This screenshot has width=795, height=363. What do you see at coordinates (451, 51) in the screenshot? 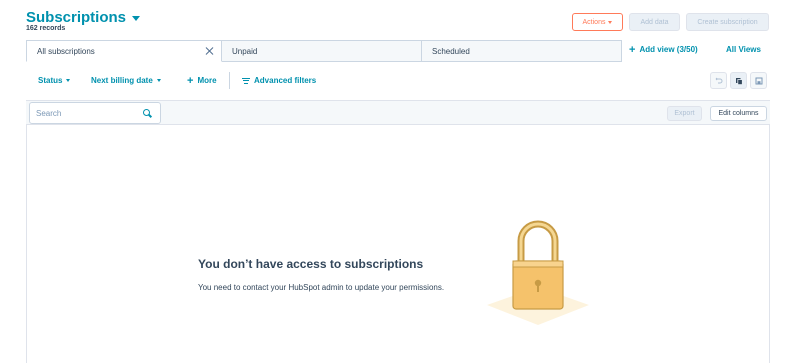
I see `tab-label: Scheduled` at bounding box center [451, 51].